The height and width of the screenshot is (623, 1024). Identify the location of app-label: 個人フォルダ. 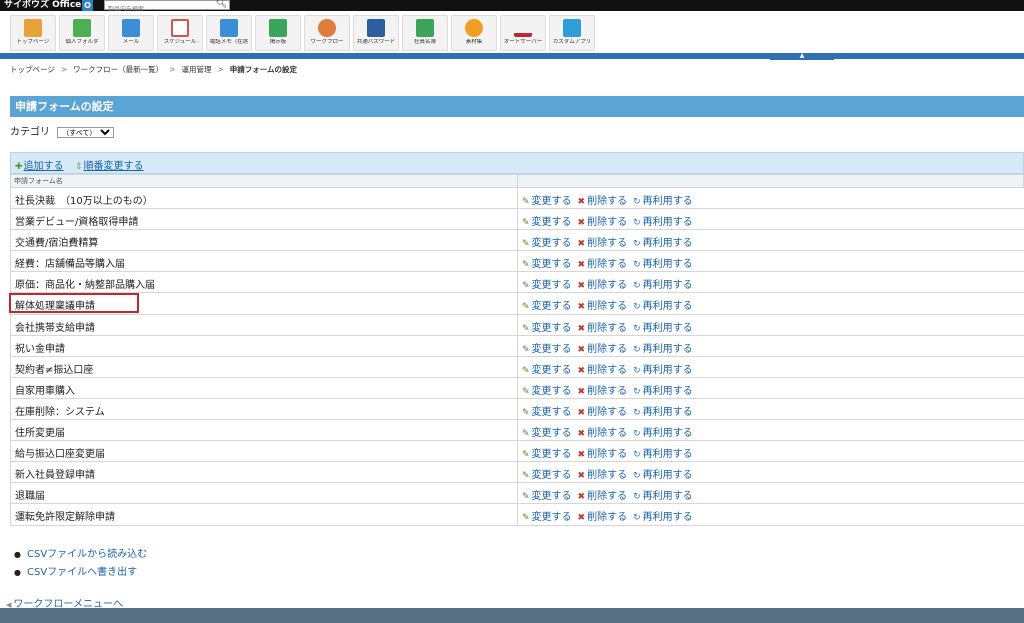
(82, 42).